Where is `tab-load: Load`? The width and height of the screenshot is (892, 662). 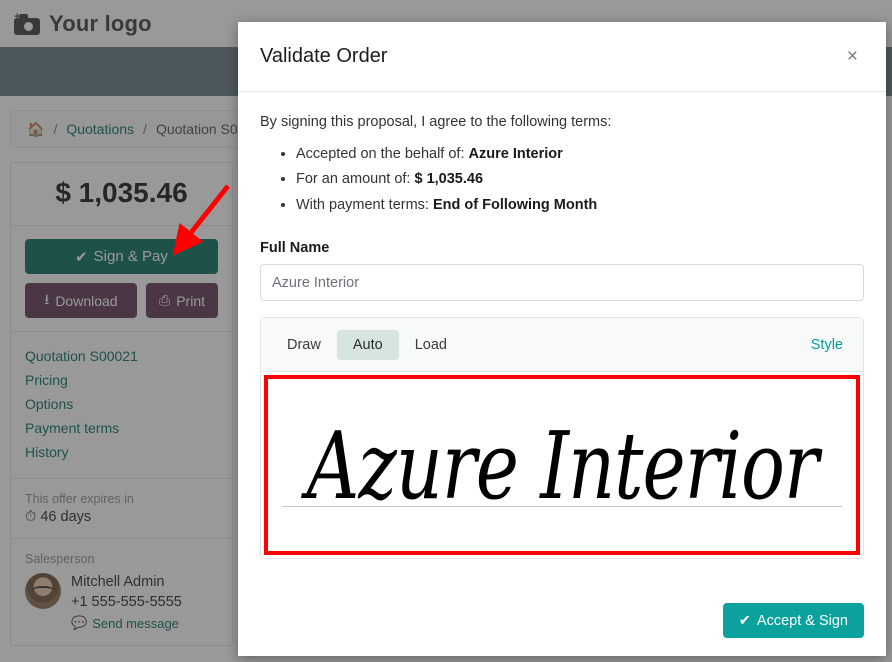
tab-load: Load is located at coordinates (431, 345).